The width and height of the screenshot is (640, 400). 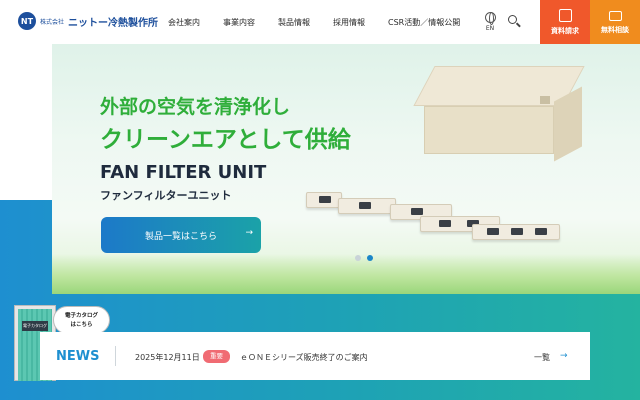 What do you see at coordinates (167, 357) in the screenshot?
I see `news-date: 2025年12月11日` at bounding box center [167, 357].